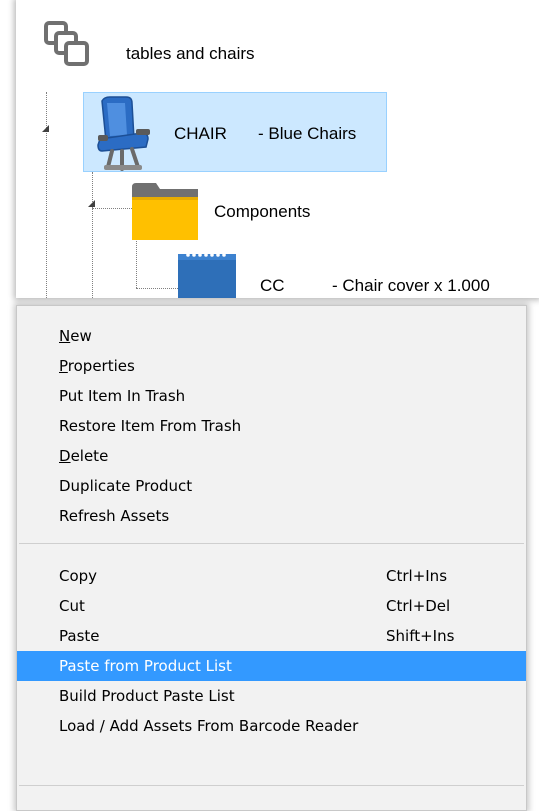 Image resolution: width=539 pixels, height=811 pixels. What do you see at coordinates (190, 53) in the screenshot?
I see `tree-node-root-label: tables and chairs` at bounding box center [190, 53].